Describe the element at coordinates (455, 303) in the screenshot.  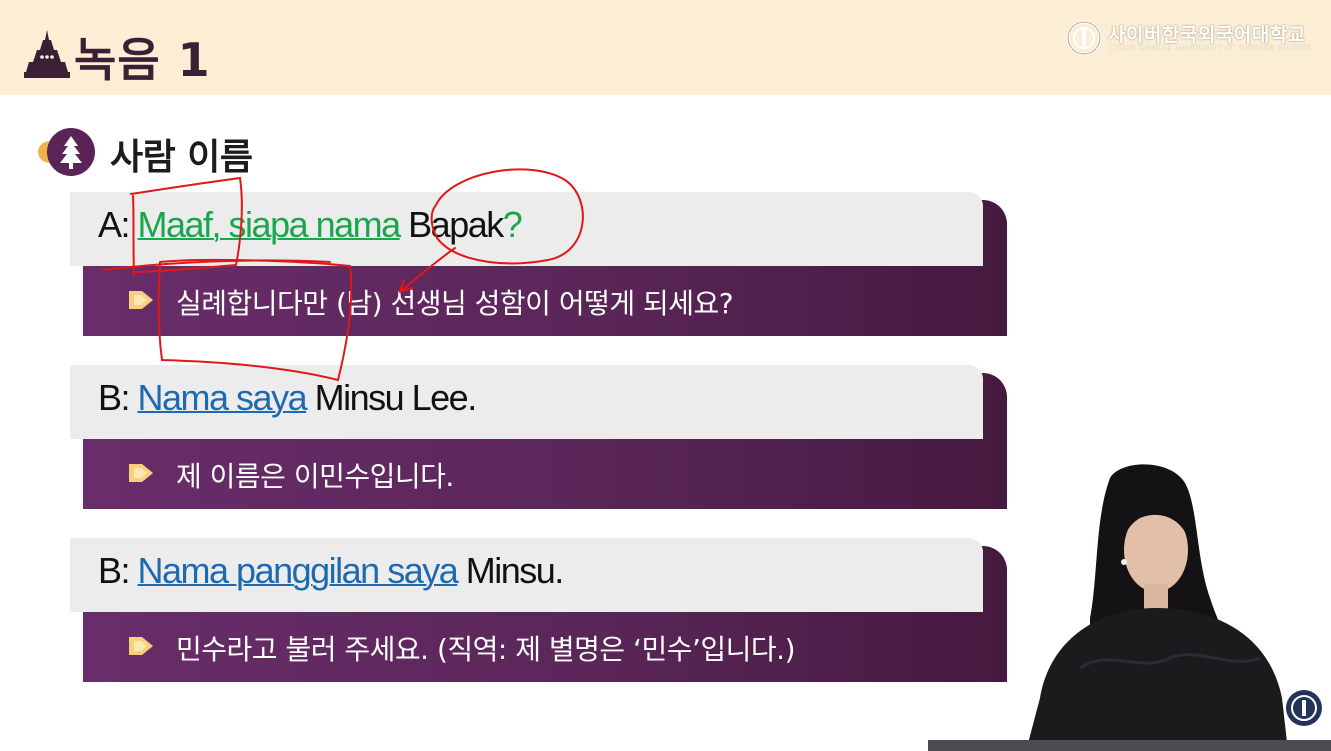
I see `translation-text: 실례합니다만 (남) 선생님 성함이 어떻게 되세요?` at that location.